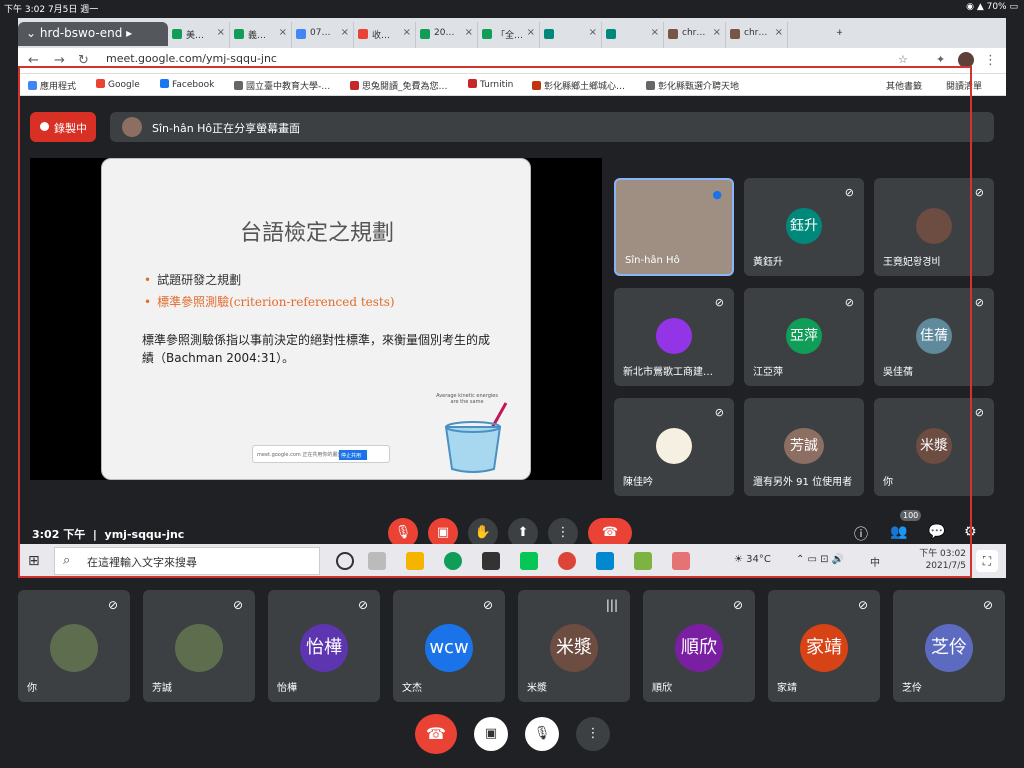 The width and height of the screenshot is (1024, 768). I want to click on people-count-badge: 100, so click(911, 515).